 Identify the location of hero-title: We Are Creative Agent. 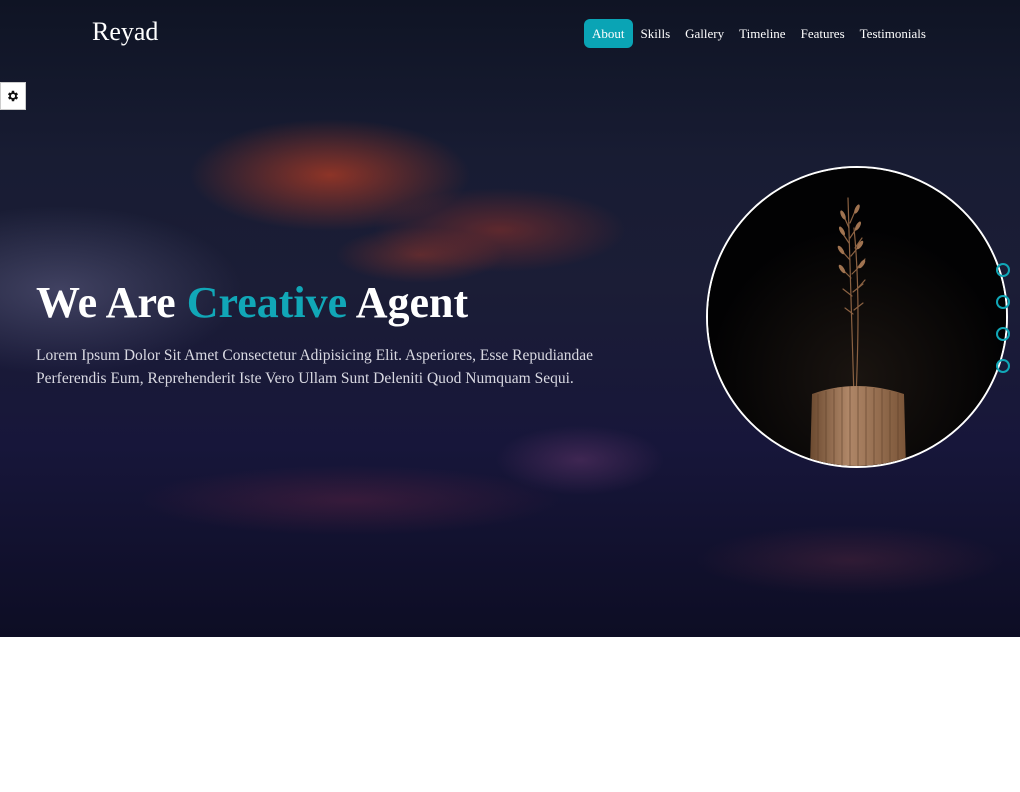
(252, 302).